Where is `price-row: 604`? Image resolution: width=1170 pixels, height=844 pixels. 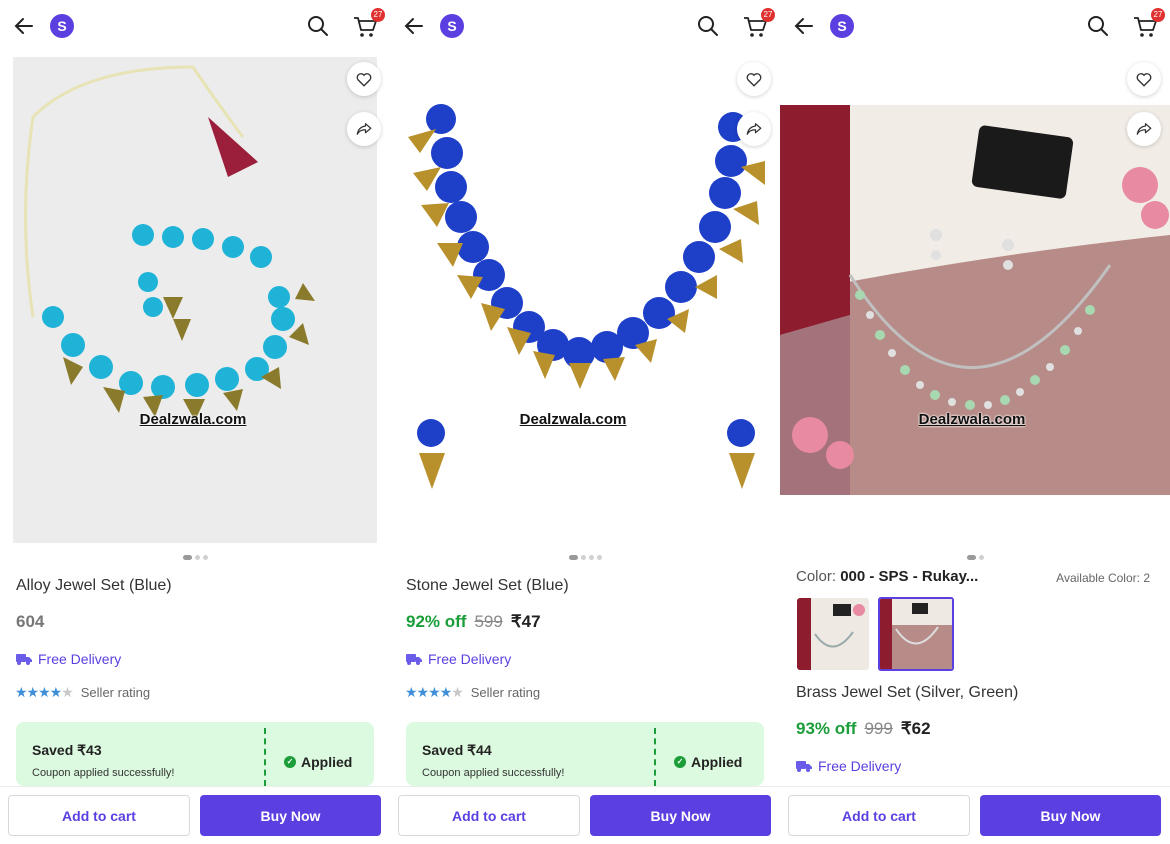 price-row: 604 is located at coordinates (30, 622).